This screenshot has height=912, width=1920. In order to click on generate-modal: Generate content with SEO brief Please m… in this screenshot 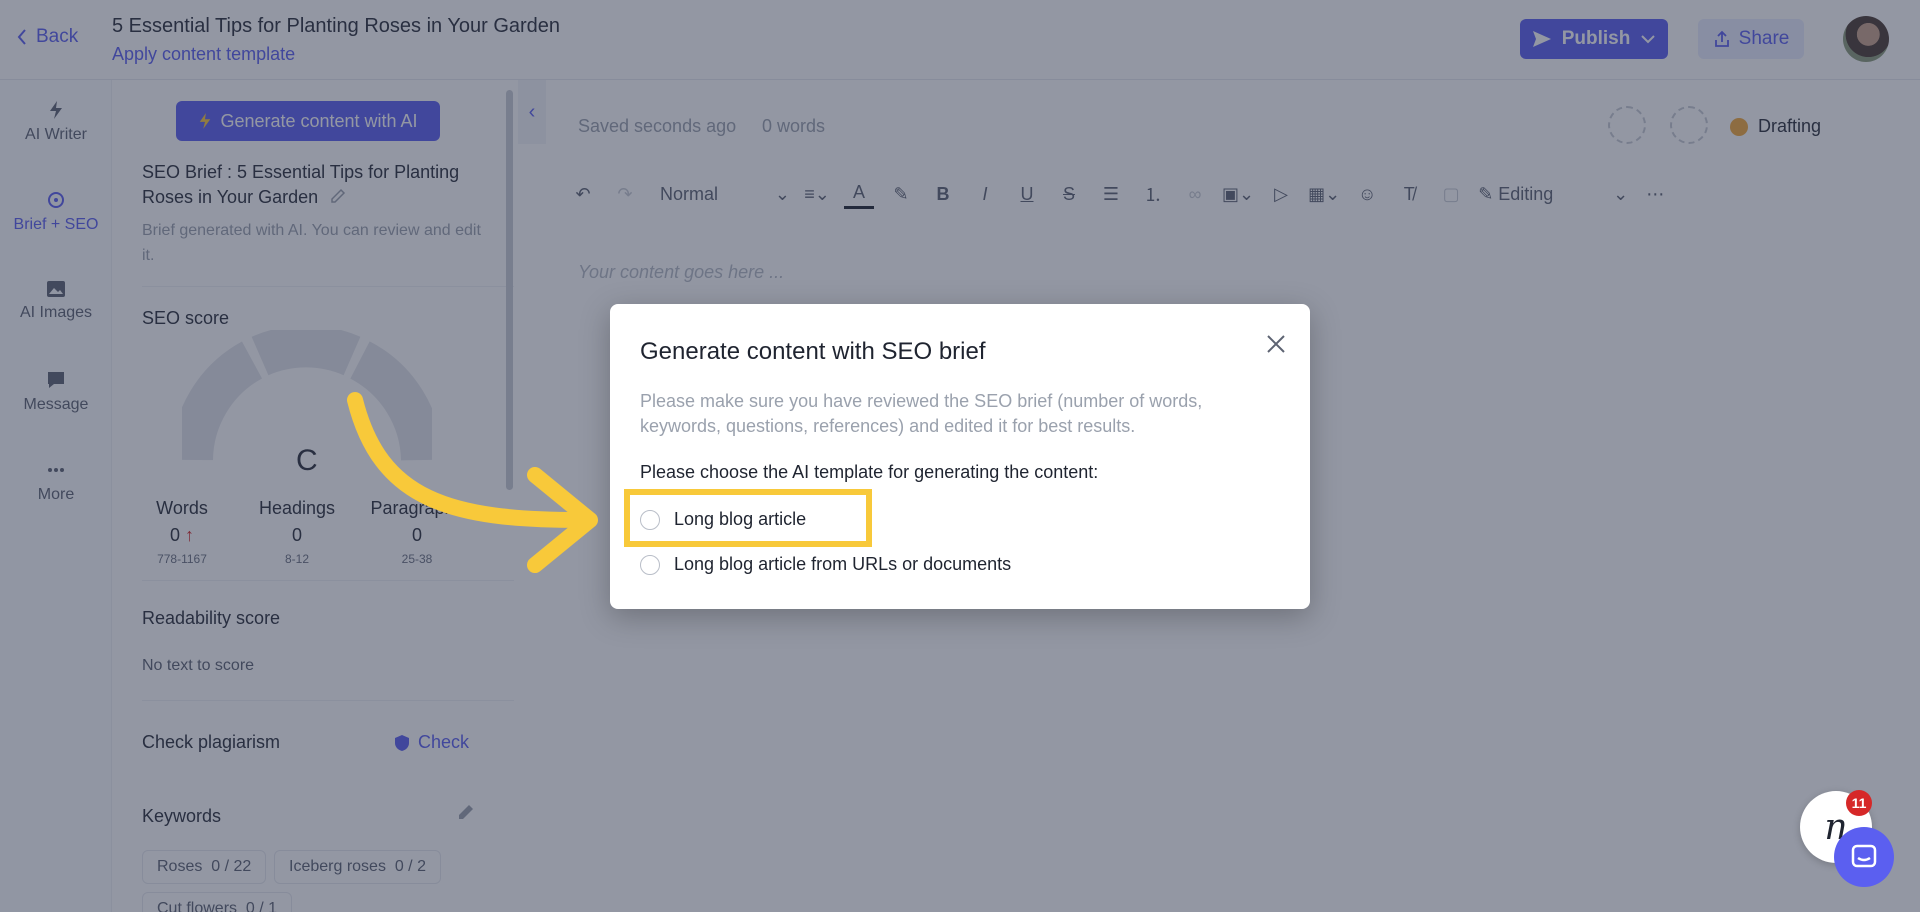, I will do `click(960, 456)`.